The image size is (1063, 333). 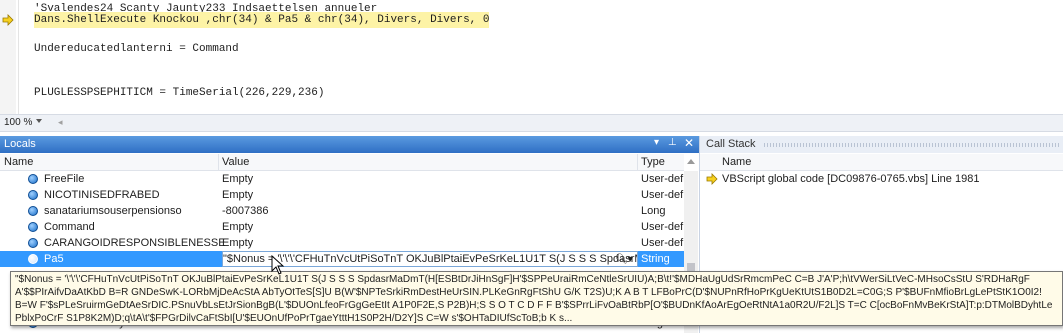 What do you see at coordinates (349, 144) in the screenshot?
I see `locals-title-bar: Locals ▾ ⊥ ✕` at bounding box center [349, 144].